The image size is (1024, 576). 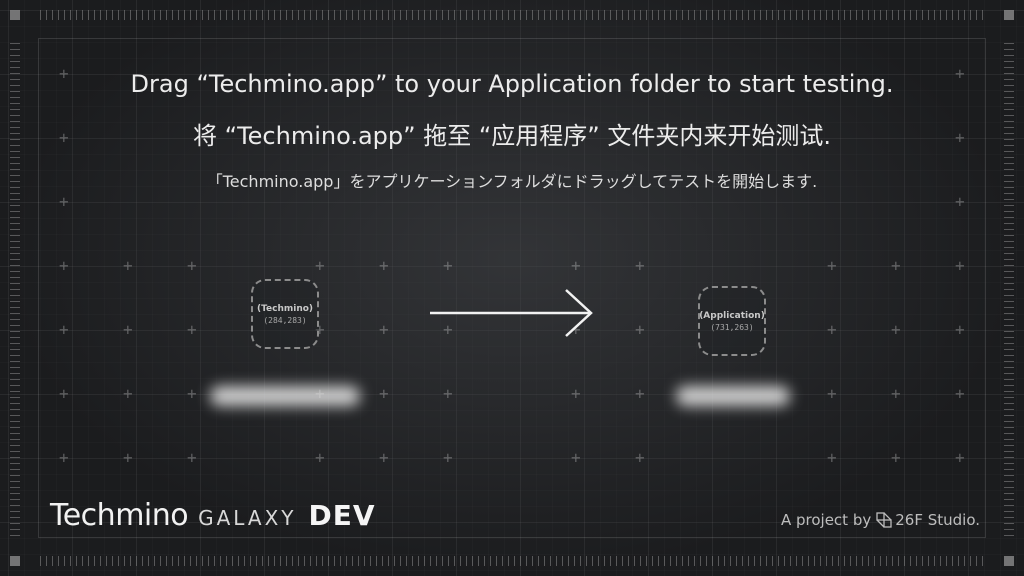 I want to click on left-ruler, so click(x=15, y=288).